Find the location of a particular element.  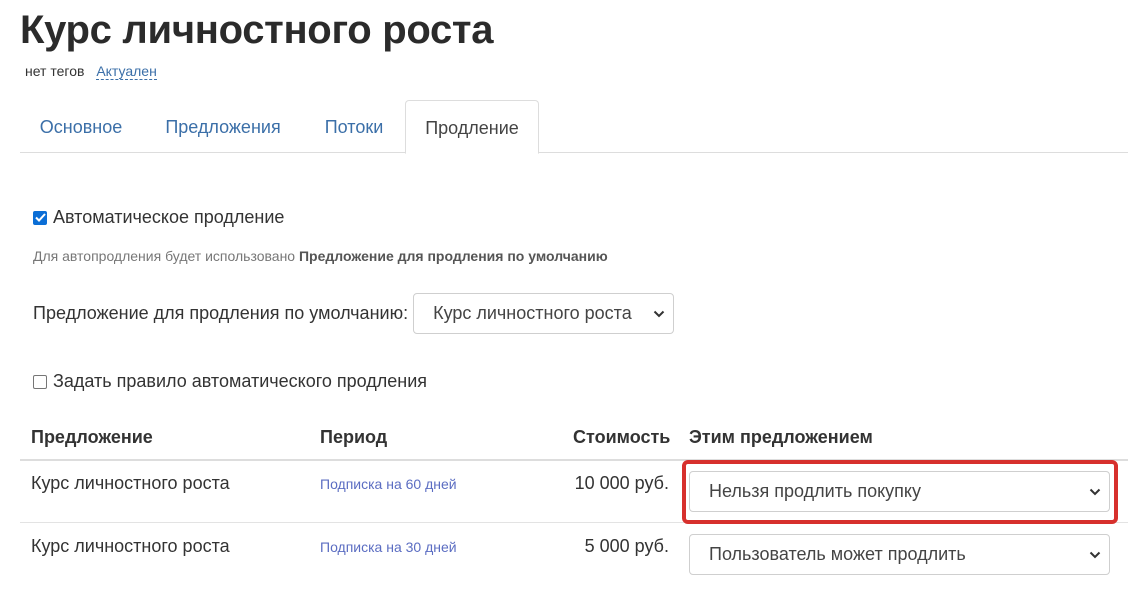

header-action: Этим предложением is located at coordinates (781, 437).